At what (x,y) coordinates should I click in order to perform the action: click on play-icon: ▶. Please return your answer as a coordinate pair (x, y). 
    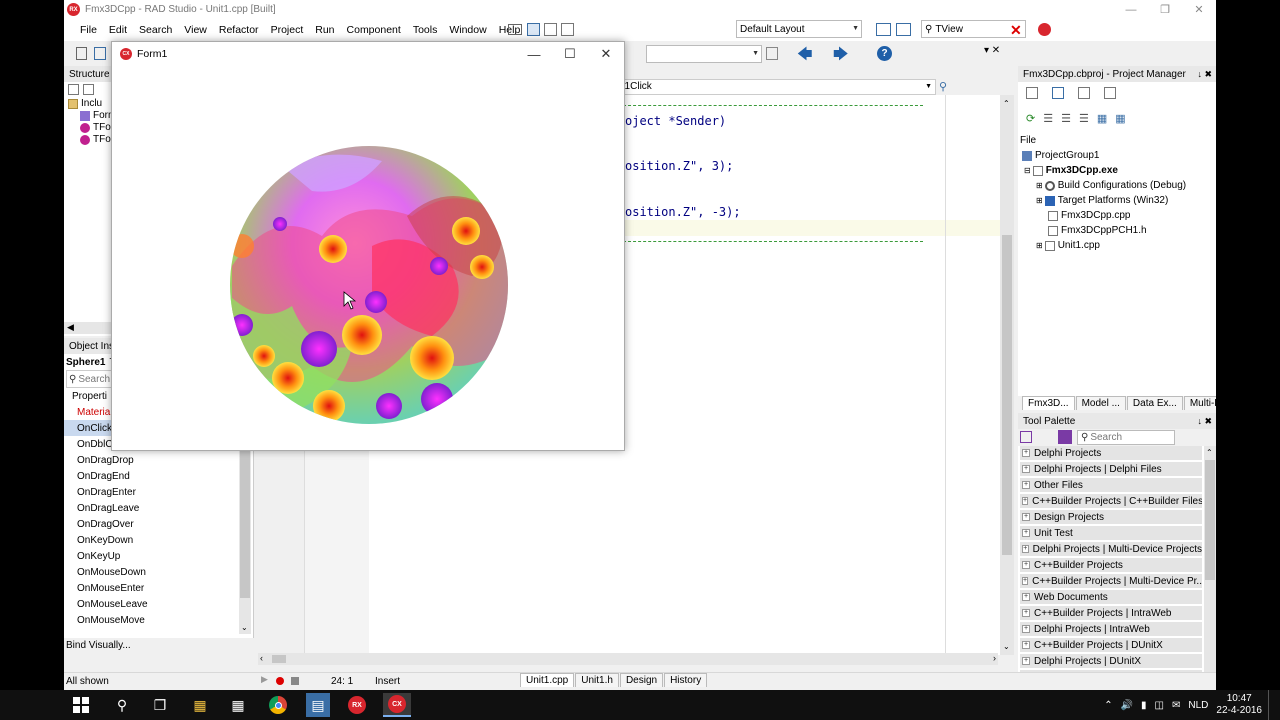
    Looking at the image, I should click on (264, 679).